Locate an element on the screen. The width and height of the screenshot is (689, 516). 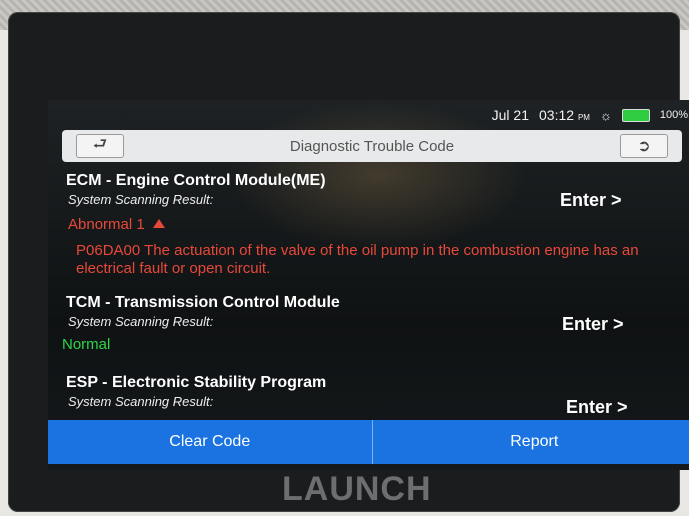
back-button: ⮐ is located at coordinates (100, 146).